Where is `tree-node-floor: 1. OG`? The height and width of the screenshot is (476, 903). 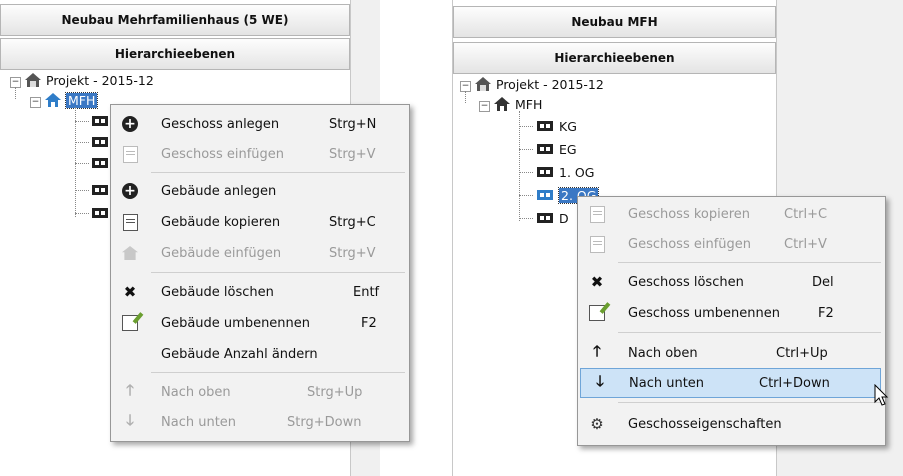 tree-node-floor: 1. OG is located at coordinates (565, 172).